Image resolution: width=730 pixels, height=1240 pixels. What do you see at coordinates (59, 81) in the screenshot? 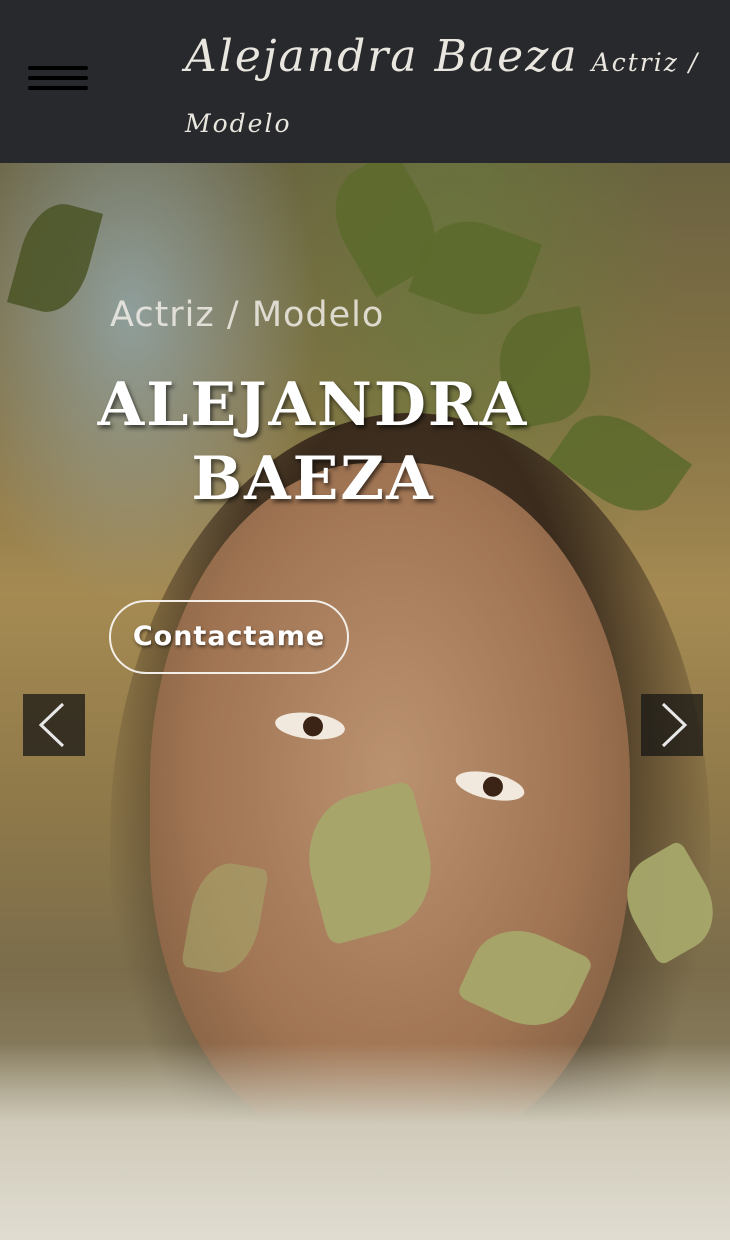
I see `hamburger-menu-icon` at bounding box center [59, 81].